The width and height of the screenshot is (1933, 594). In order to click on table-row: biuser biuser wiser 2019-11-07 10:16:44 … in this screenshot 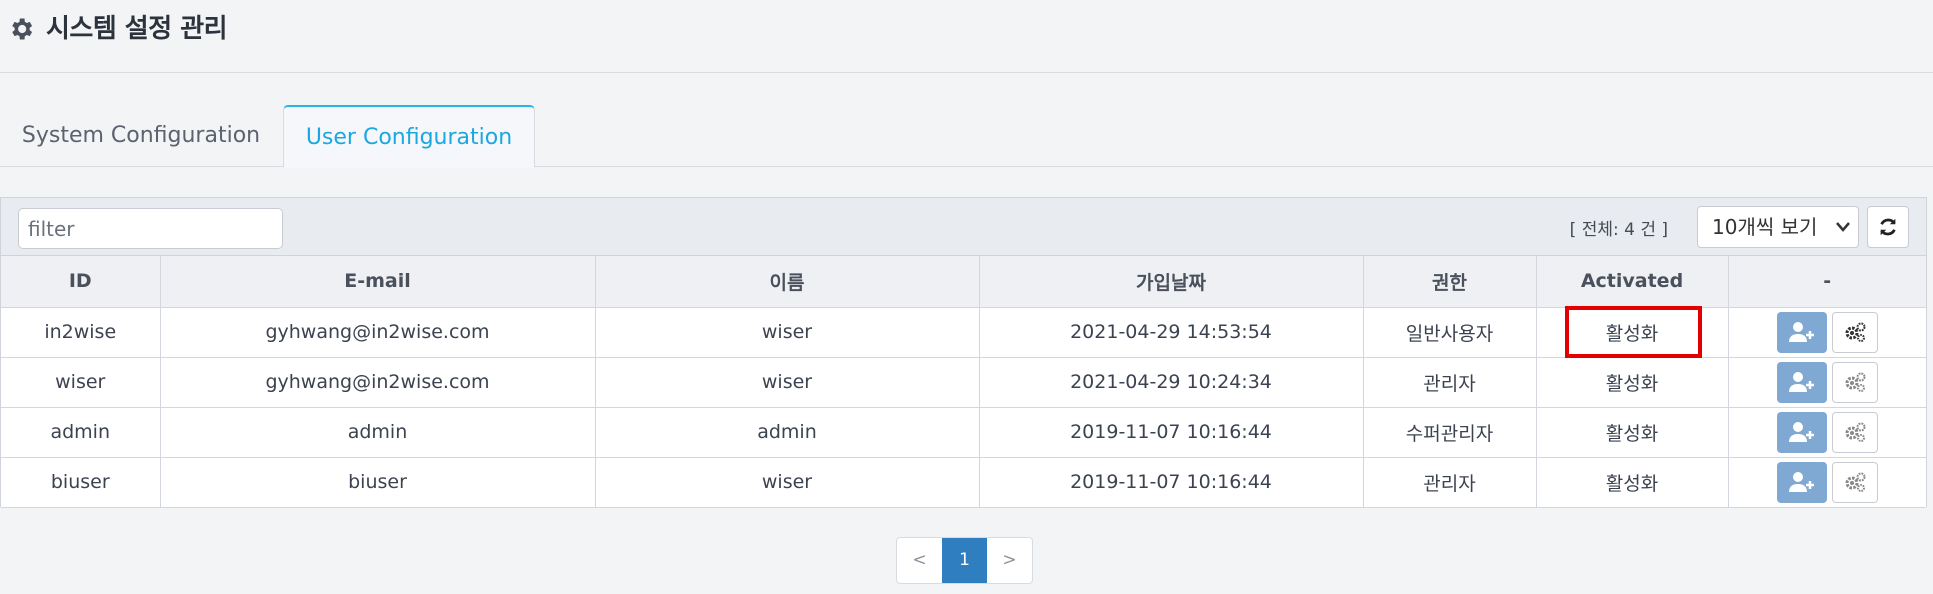, I will do `click(963, 482)`.